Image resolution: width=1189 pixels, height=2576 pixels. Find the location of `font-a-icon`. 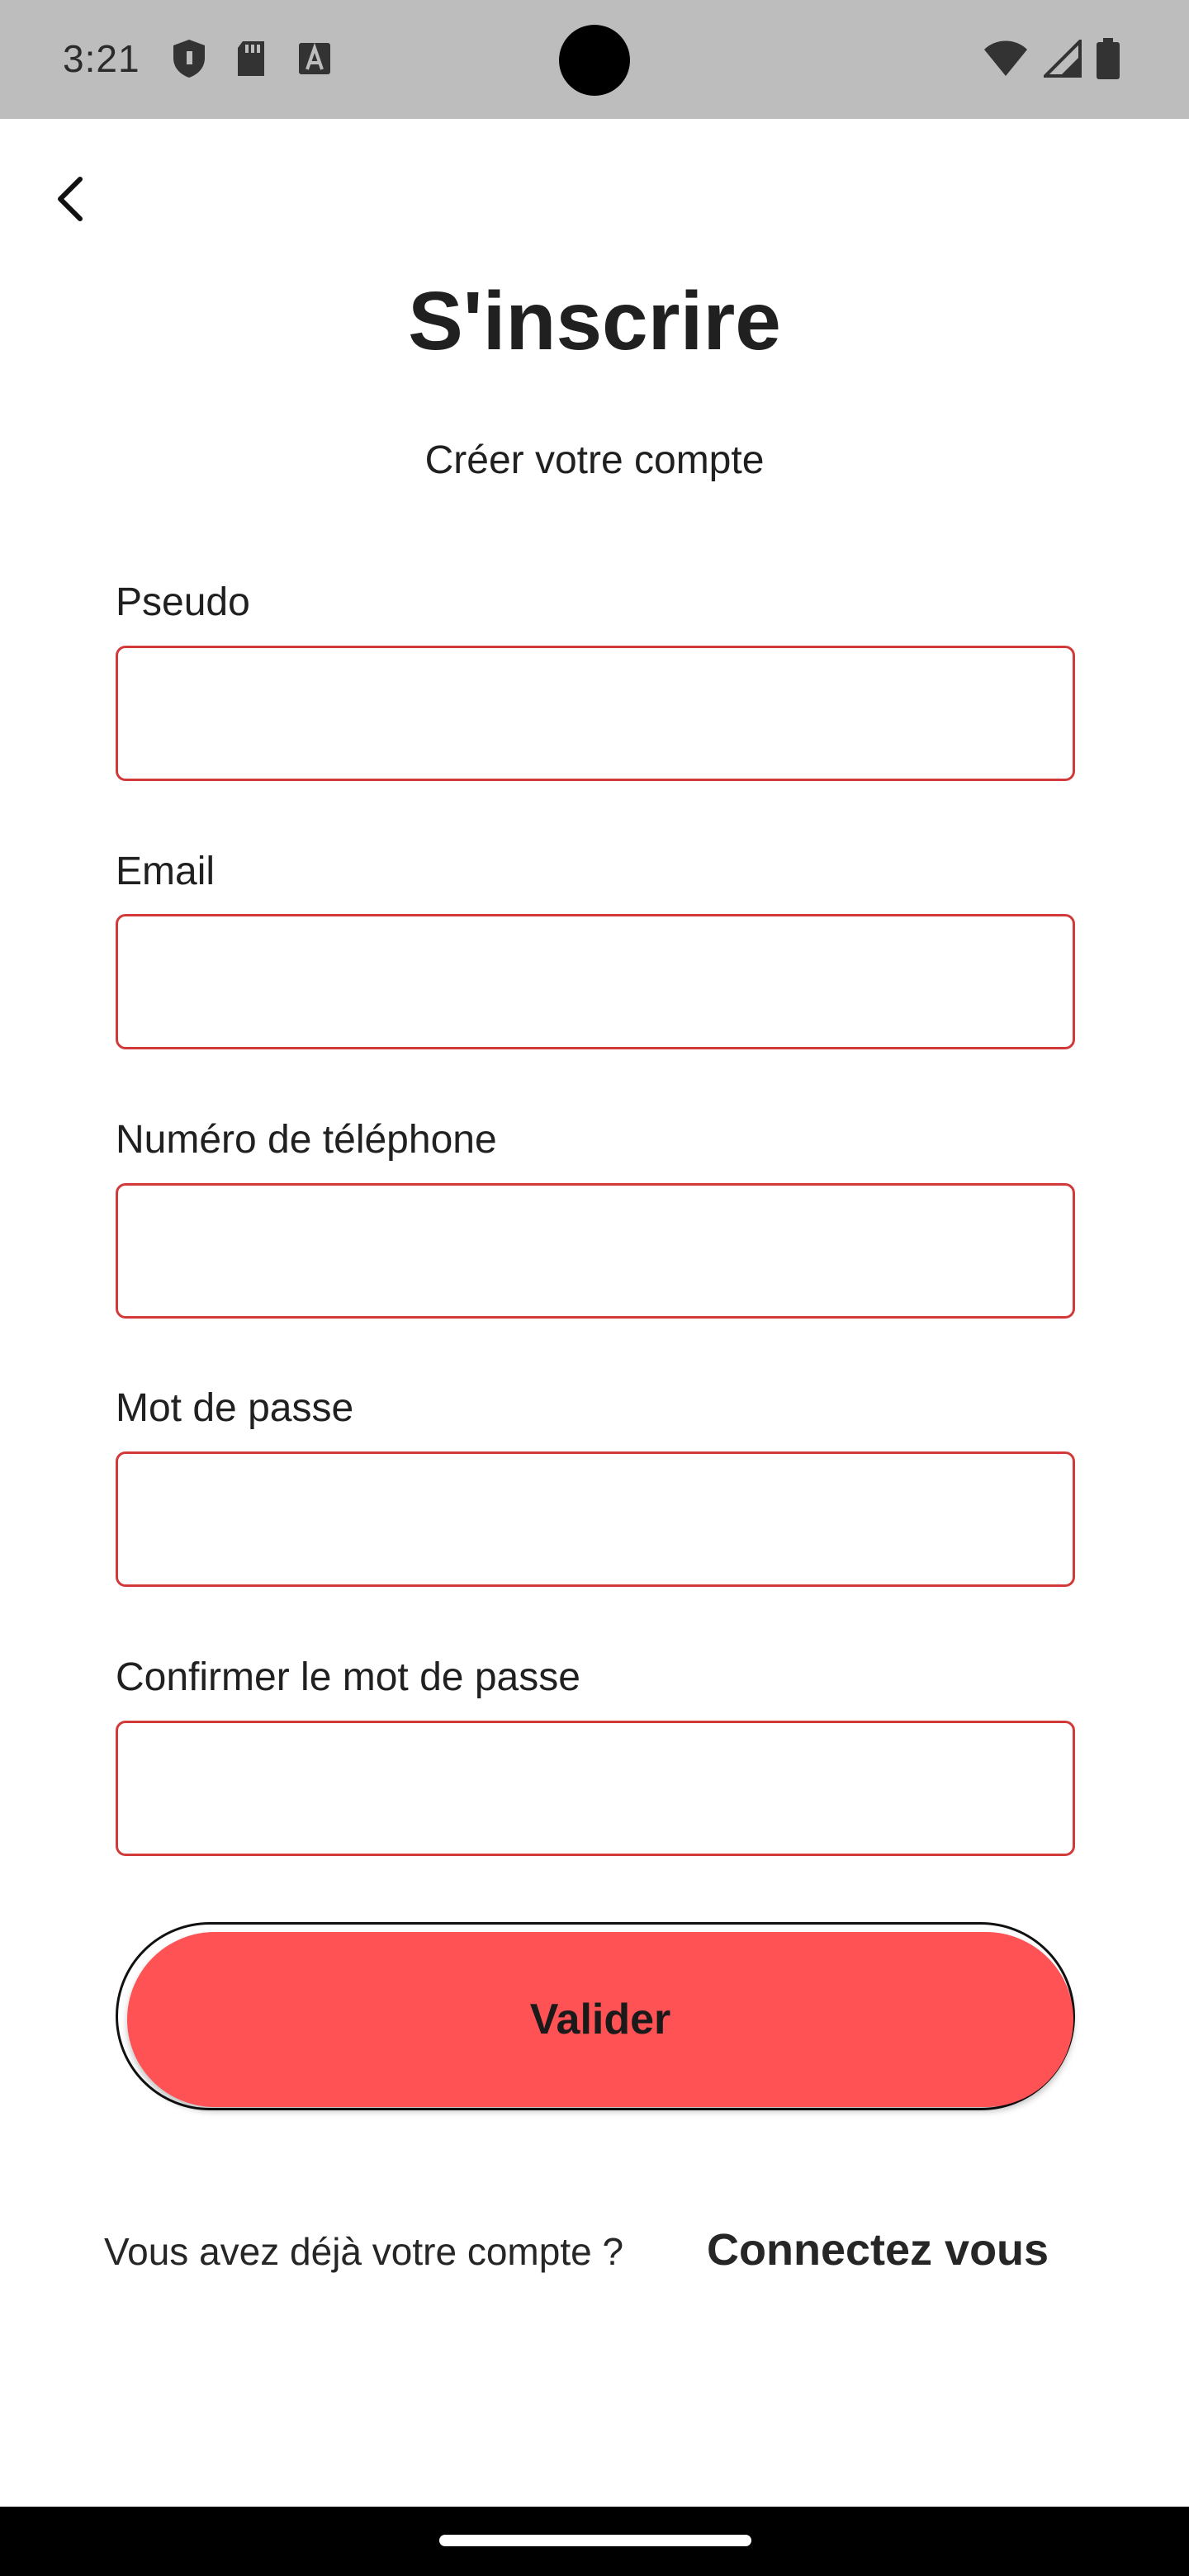

font-a-icon is located at coordinates (315, 58).